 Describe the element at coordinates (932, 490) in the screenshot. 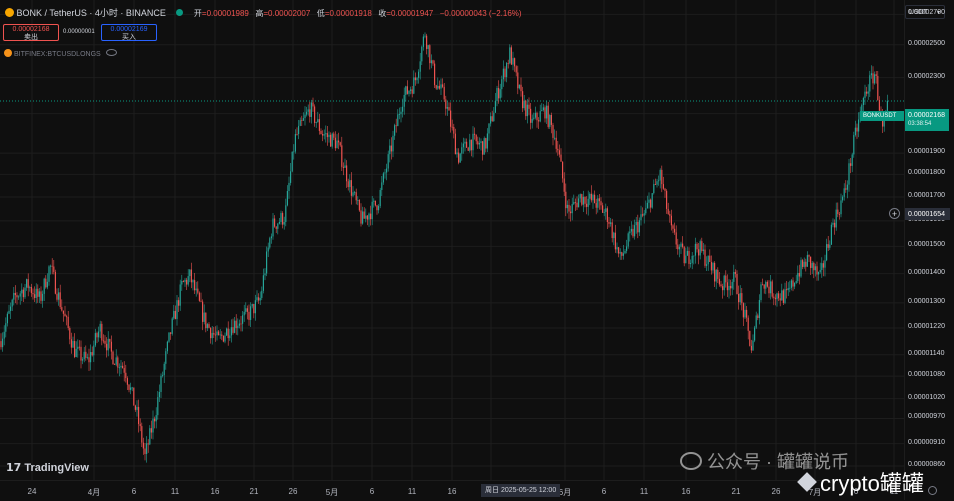

I see `timezone-settings-icon` at that location.